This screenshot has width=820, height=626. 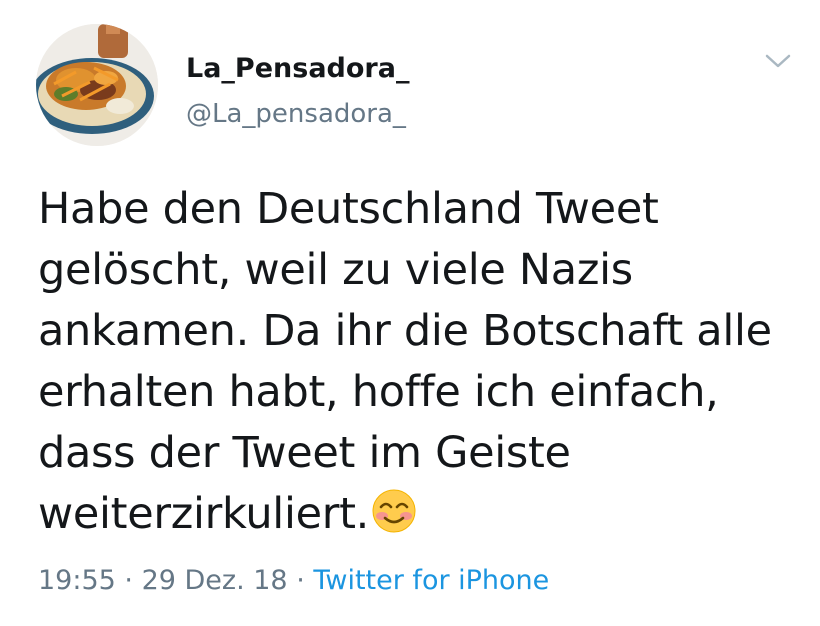 I want to click on avatar, so click(x=97, y=85).